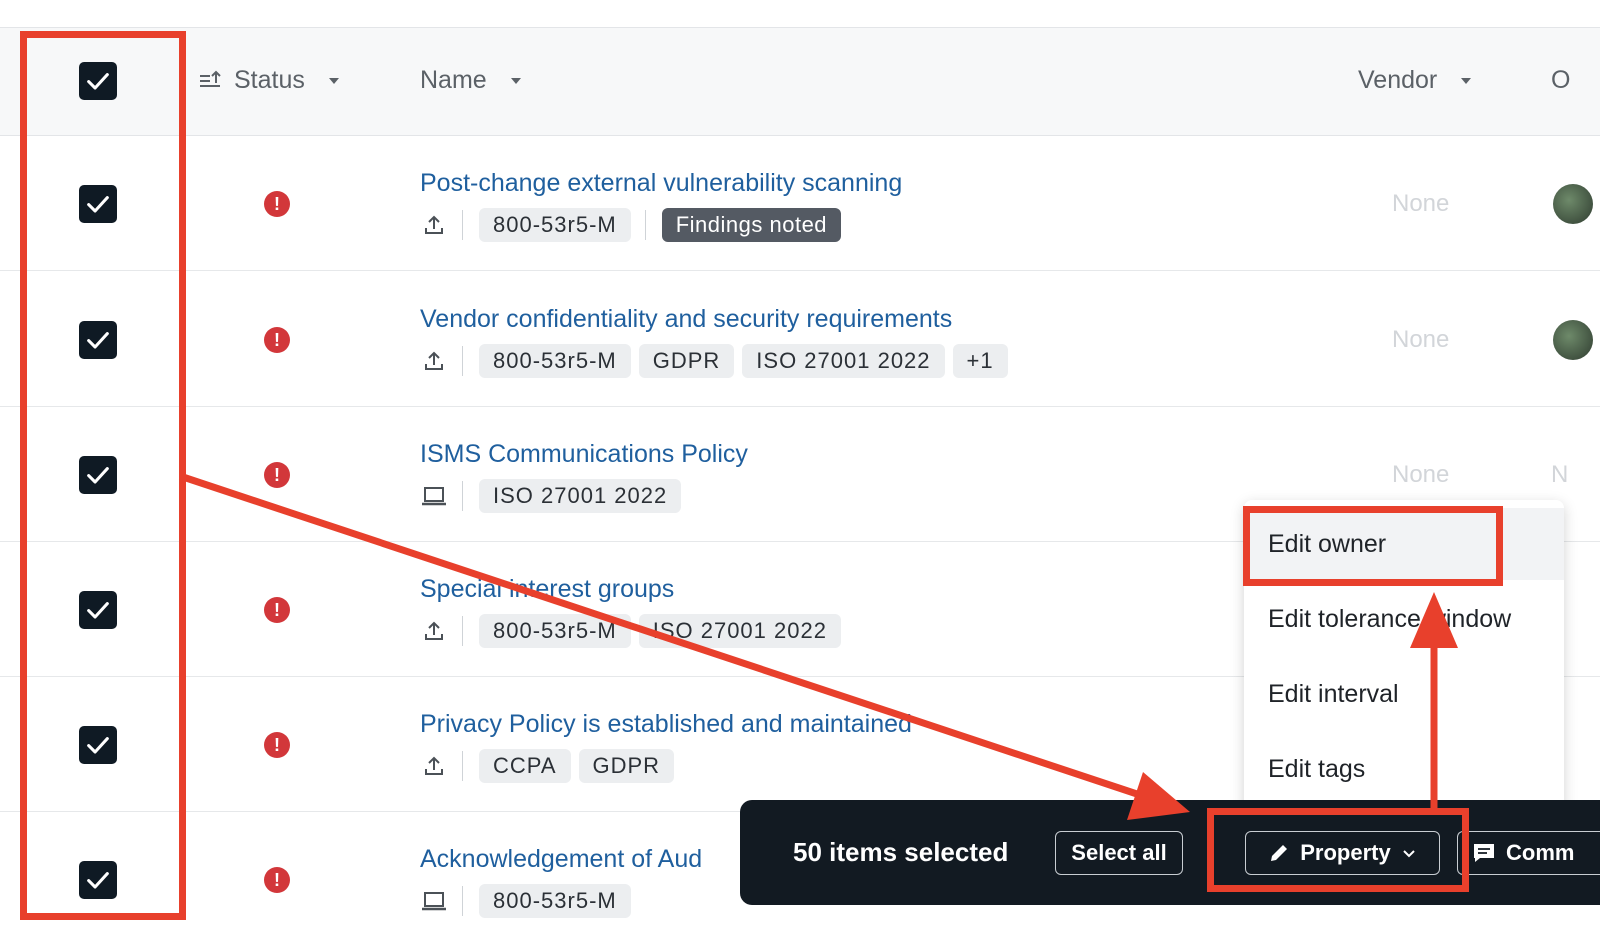  Describe the element at coordinates (1316, 769) in the screenshot. I see `menu-item-edit-tags: Edit tags` at that location.